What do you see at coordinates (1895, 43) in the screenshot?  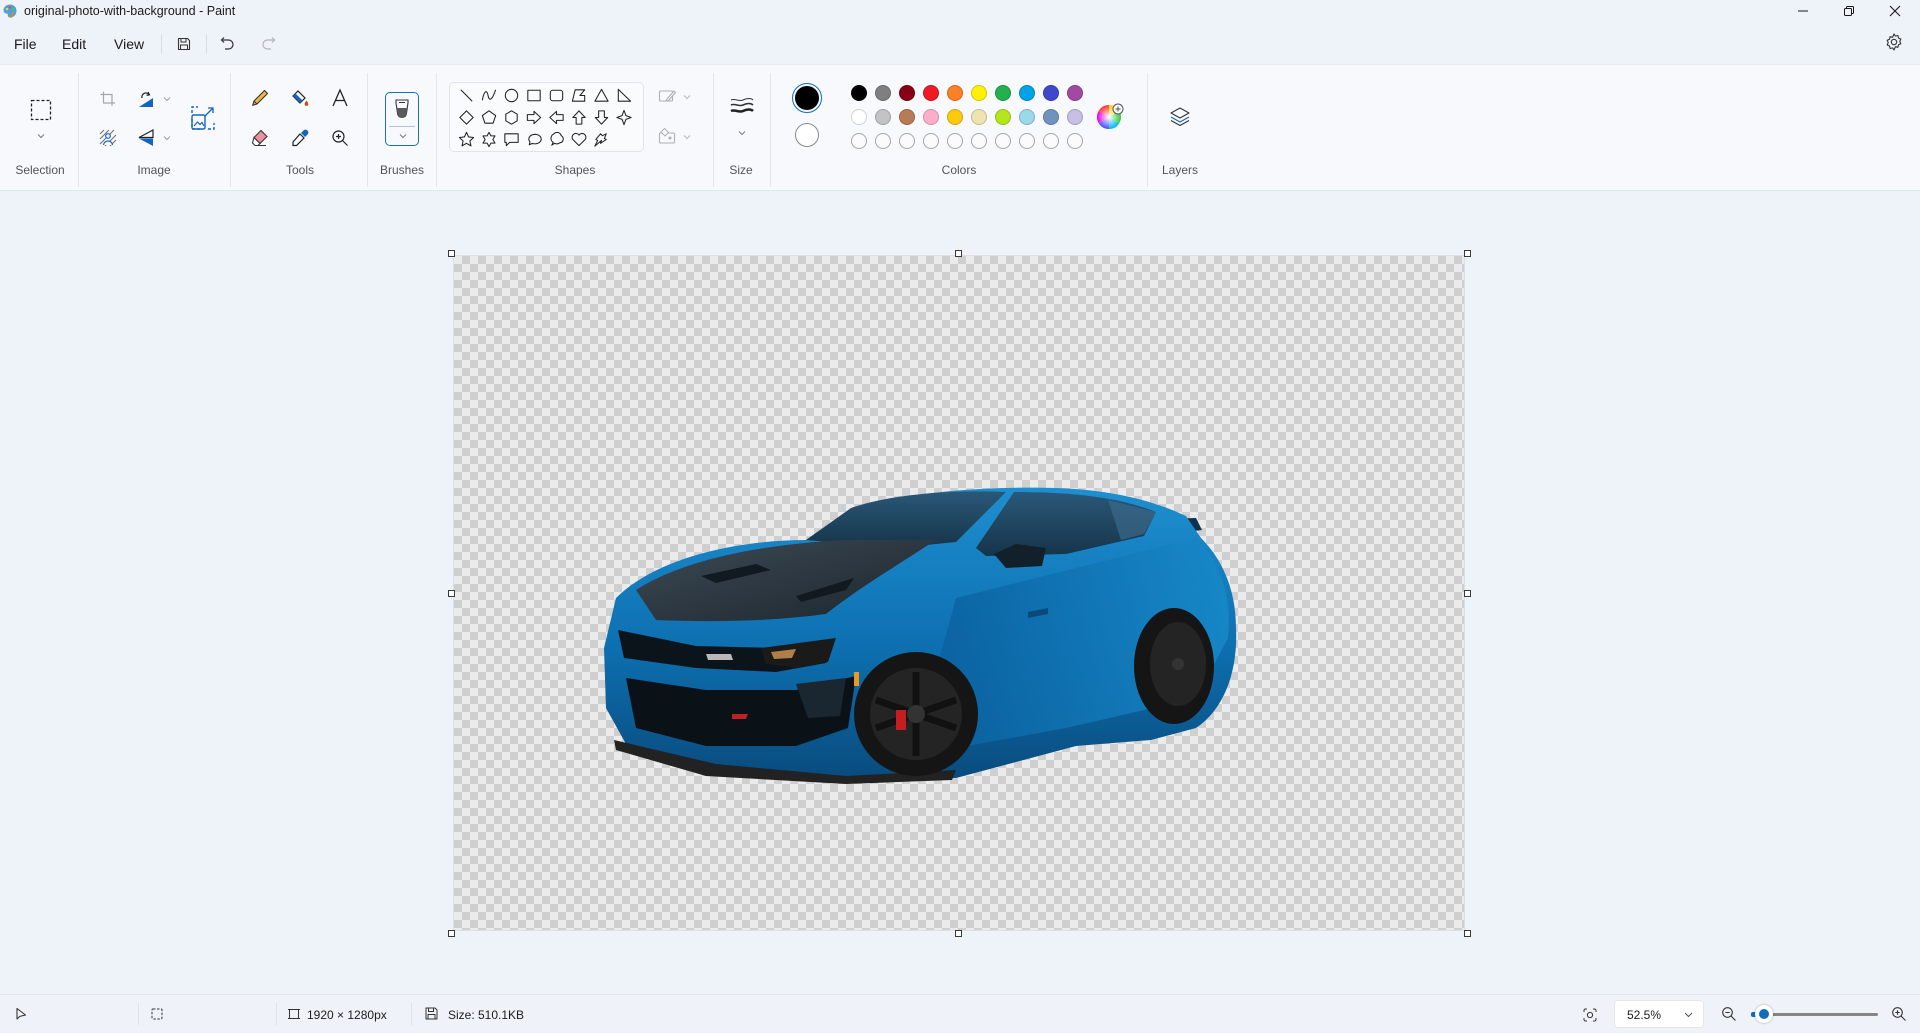 I see `settings-button` at bounding box center [1895, 43].